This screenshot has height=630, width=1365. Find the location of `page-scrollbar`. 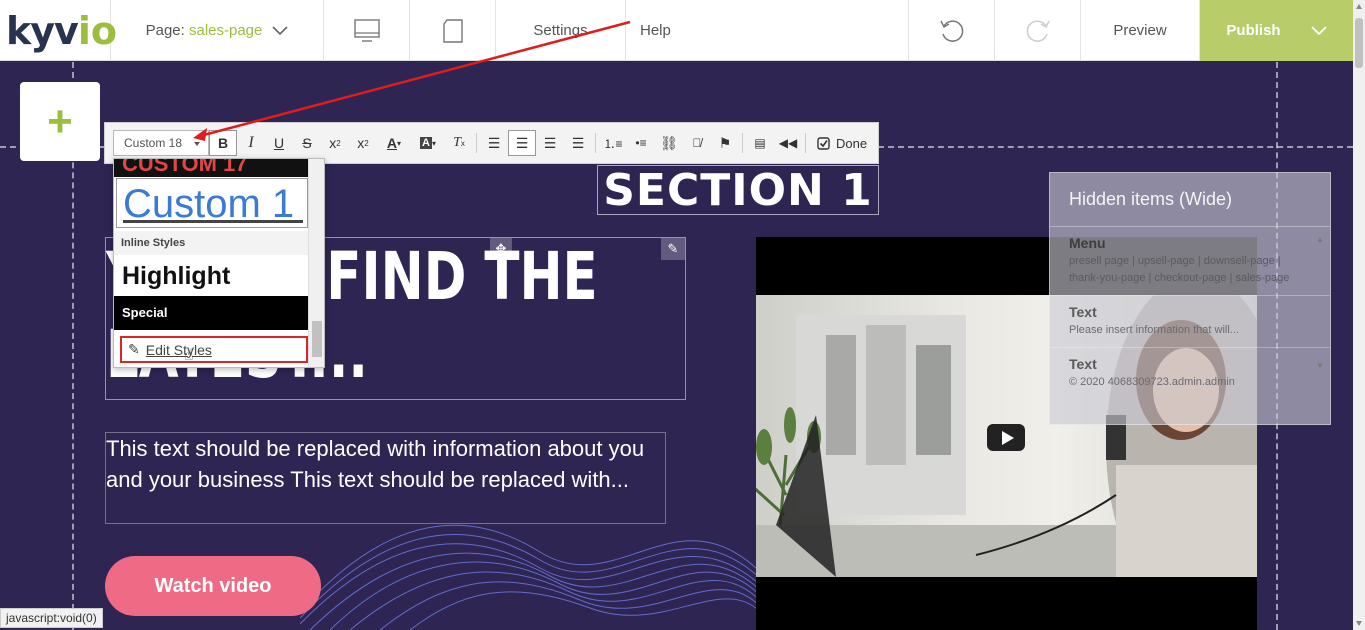

page-scrollbar is located at coordinates (1359, 315).